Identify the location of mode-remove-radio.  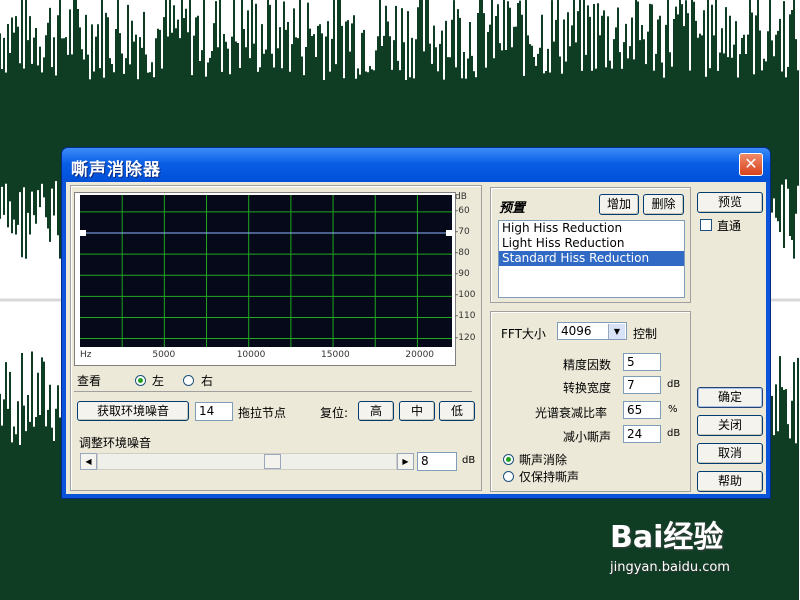
(508, 459).